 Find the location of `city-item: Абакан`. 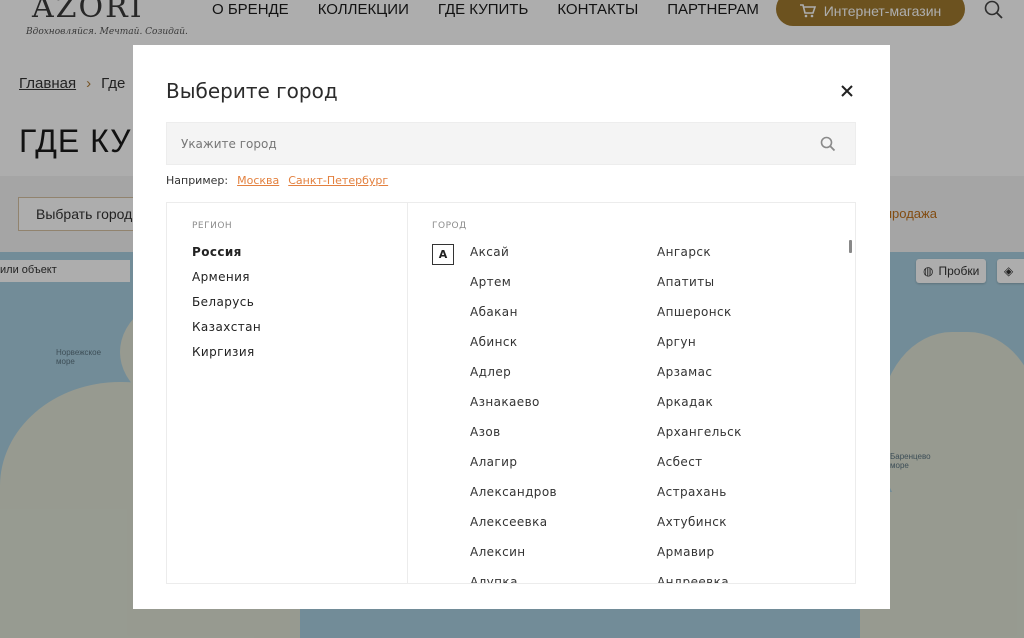

city-item: Абакан is located at coordinates (513, 320).